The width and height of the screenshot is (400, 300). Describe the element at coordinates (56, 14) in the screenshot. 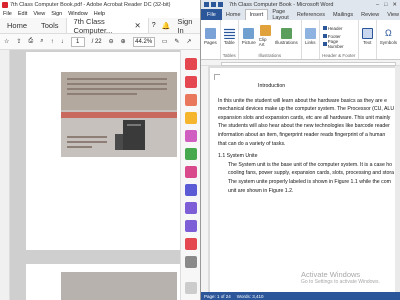

I see `menu-sign: Sign` at that location.